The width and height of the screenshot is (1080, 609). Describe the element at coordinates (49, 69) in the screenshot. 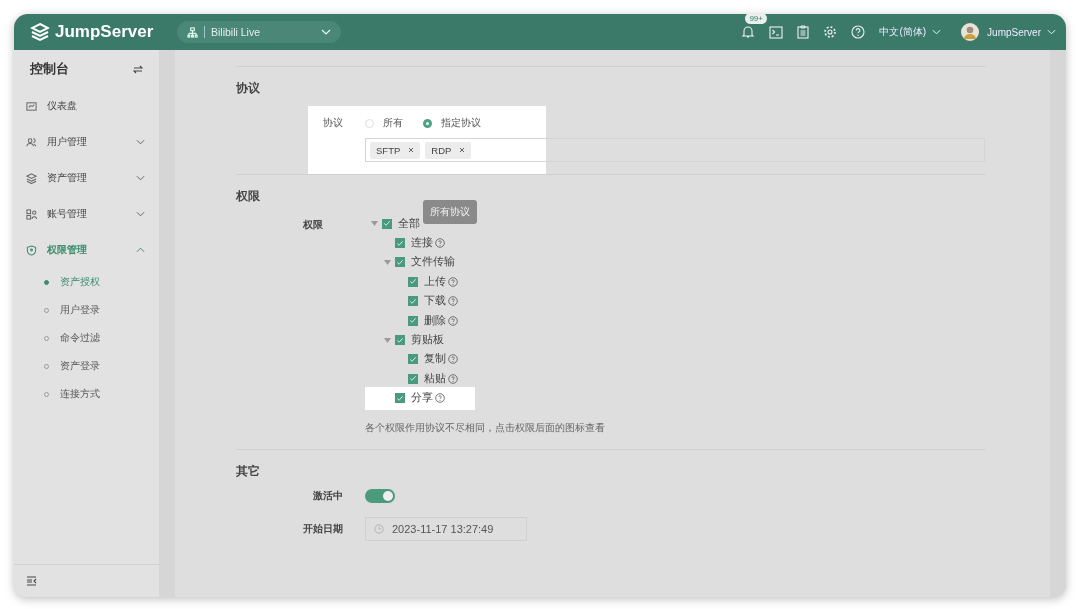

I see `sidebar-title: 控制台` at that location.